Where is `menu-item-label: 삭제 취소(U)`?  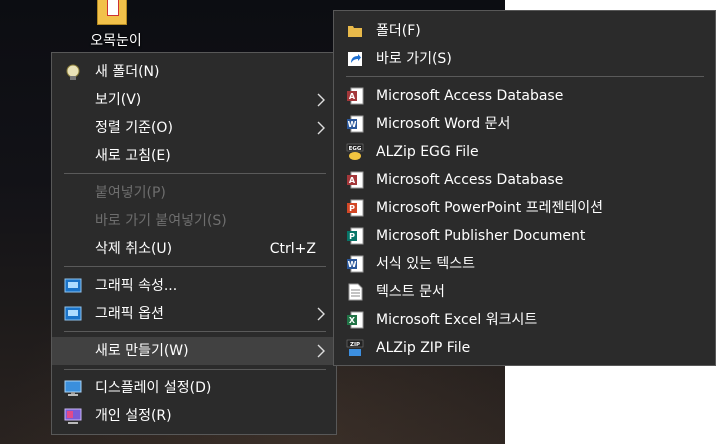 menu-item-label: 삭제 취소(U) is located at coordinates (134, 249).